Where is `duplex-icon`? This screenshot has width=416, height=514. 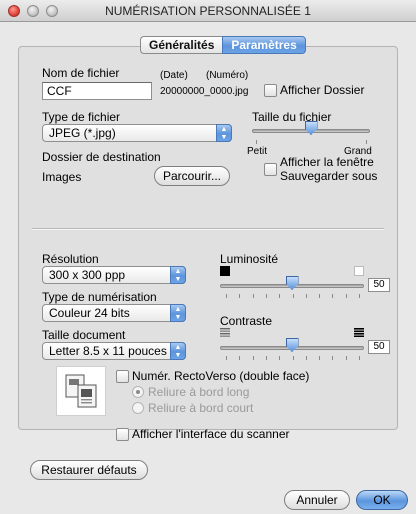 duplex-icon is located at coordinates (81, 391).